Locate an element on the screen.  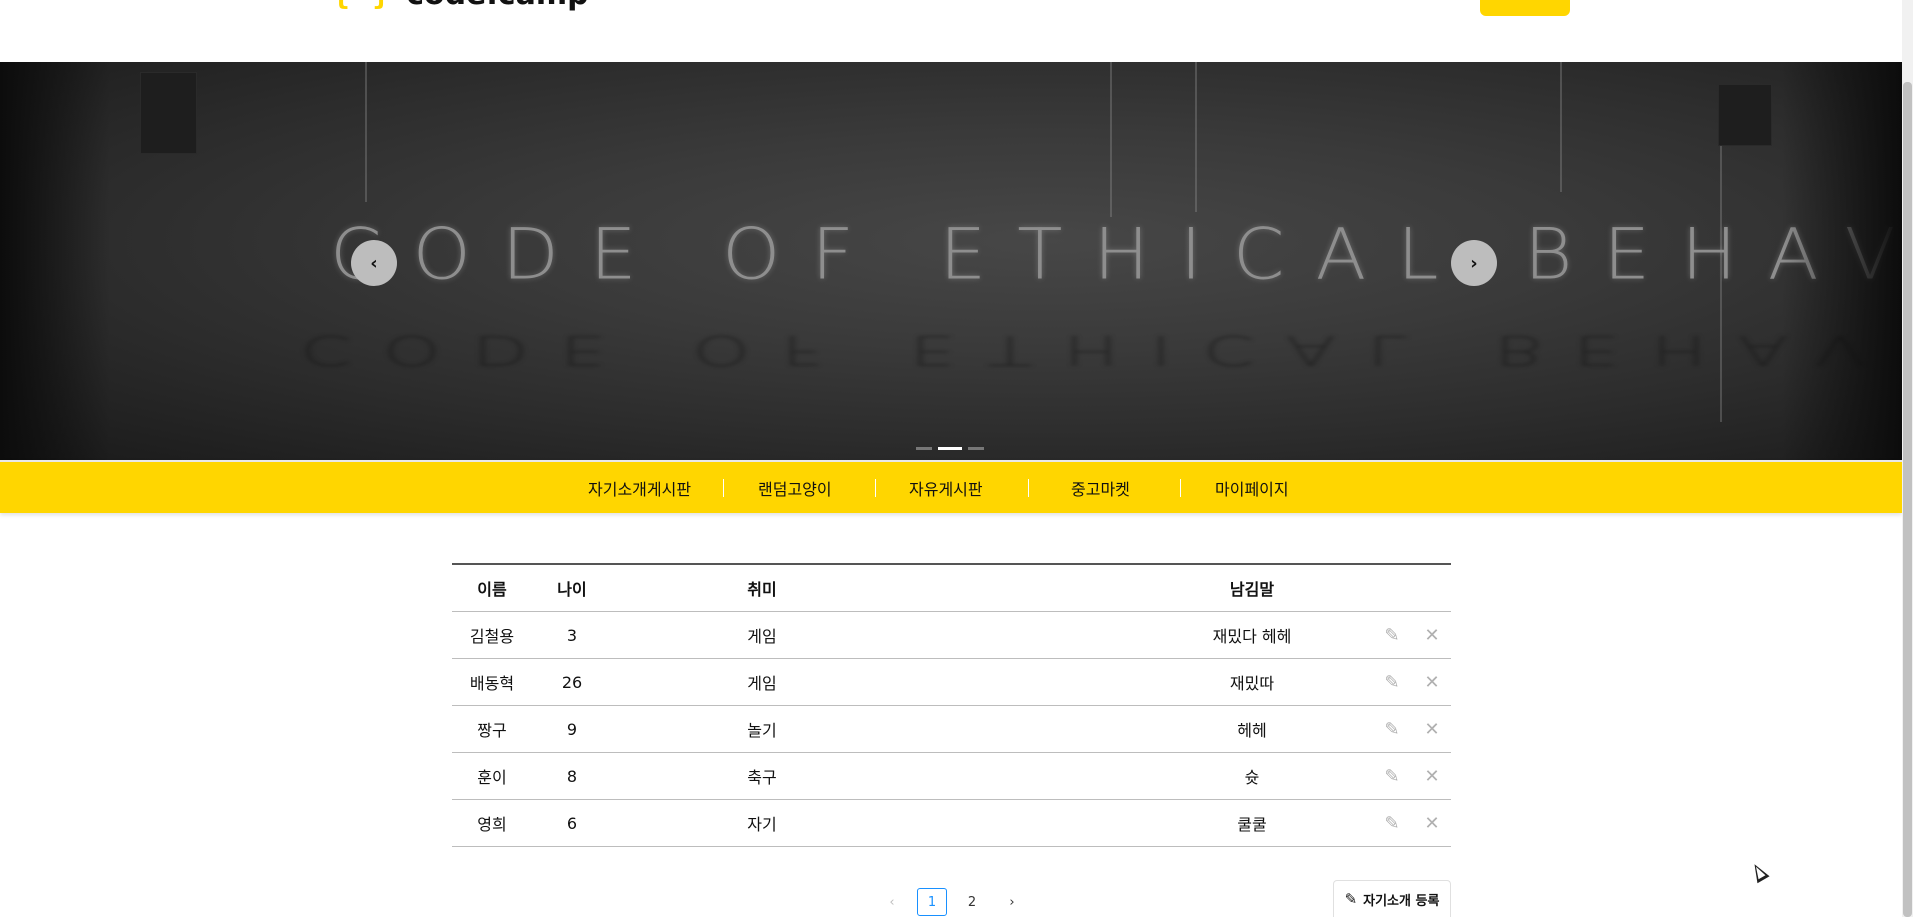
nav-item-label: 자기소개게시판 is located at coordinates (640, 489).